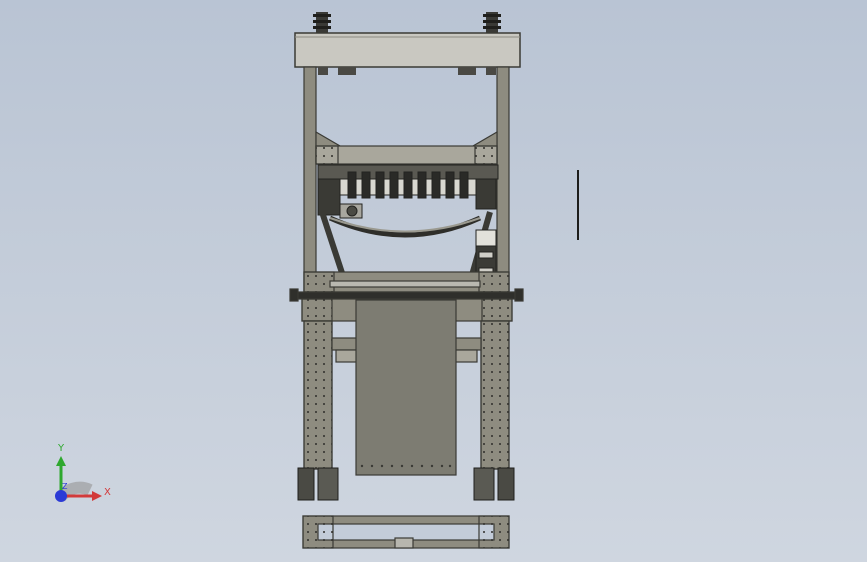 This screenshot has height=562, width=867. I want to click on reference-triad: Y X Z, so click(80, 478).